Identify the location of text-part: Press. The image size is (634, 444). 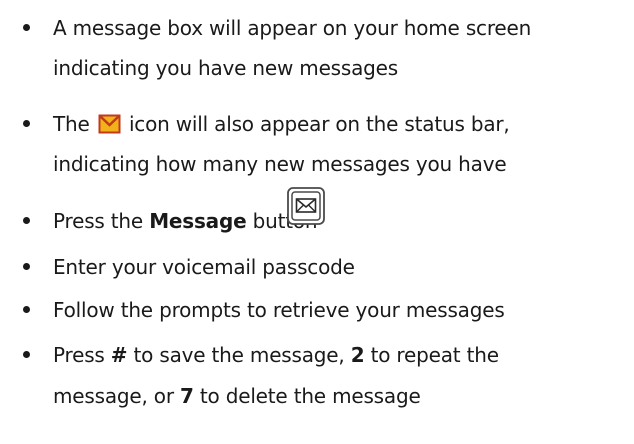
(82, 355).